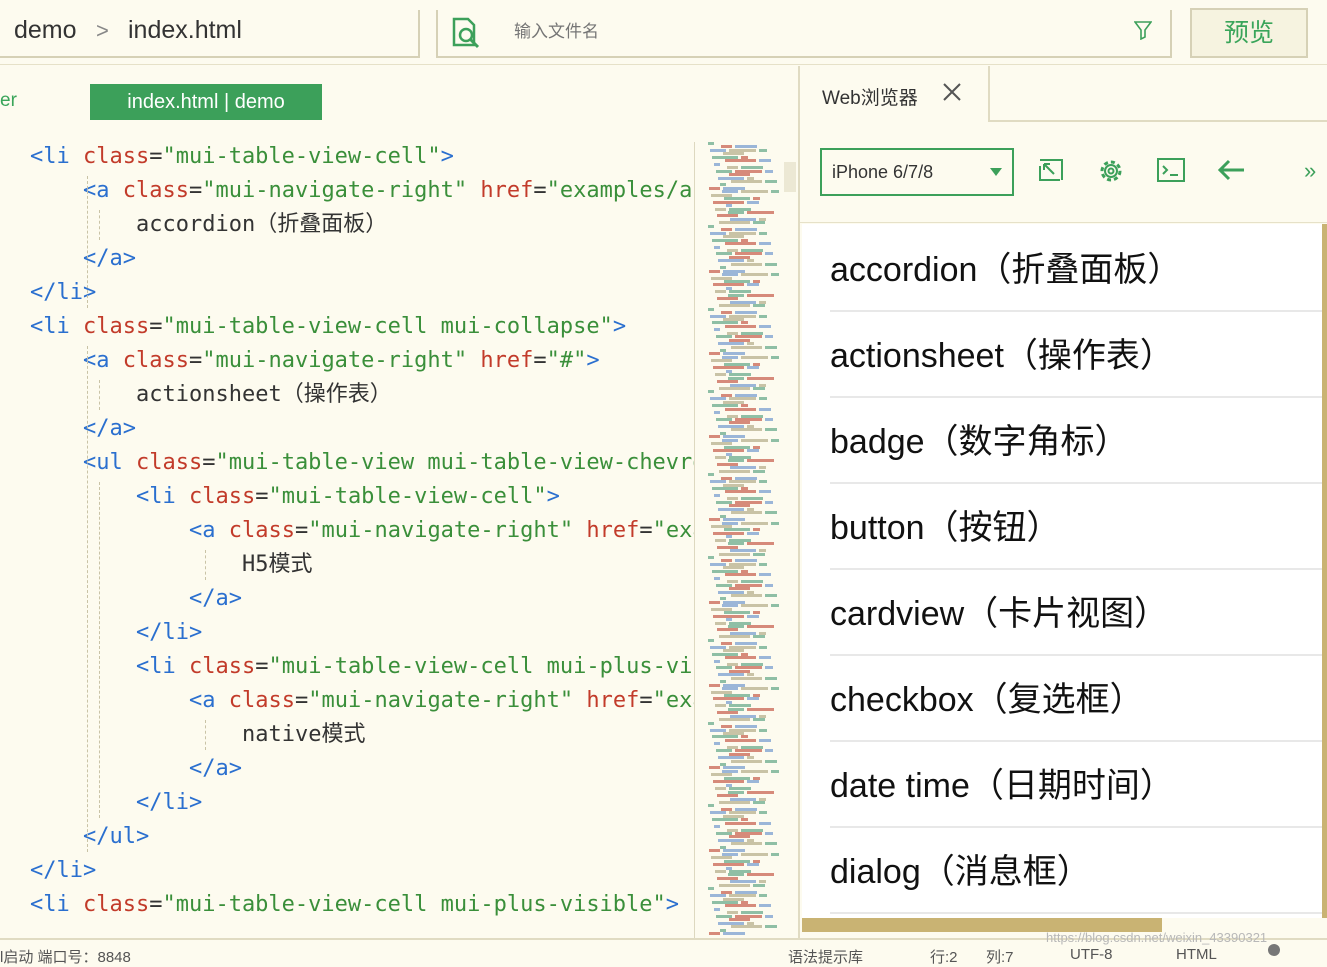 The image size is (1327, 967). Describe the element at coordinates (1091, 954) in the screenshot. I see `encoding: UTF-8` at that location.